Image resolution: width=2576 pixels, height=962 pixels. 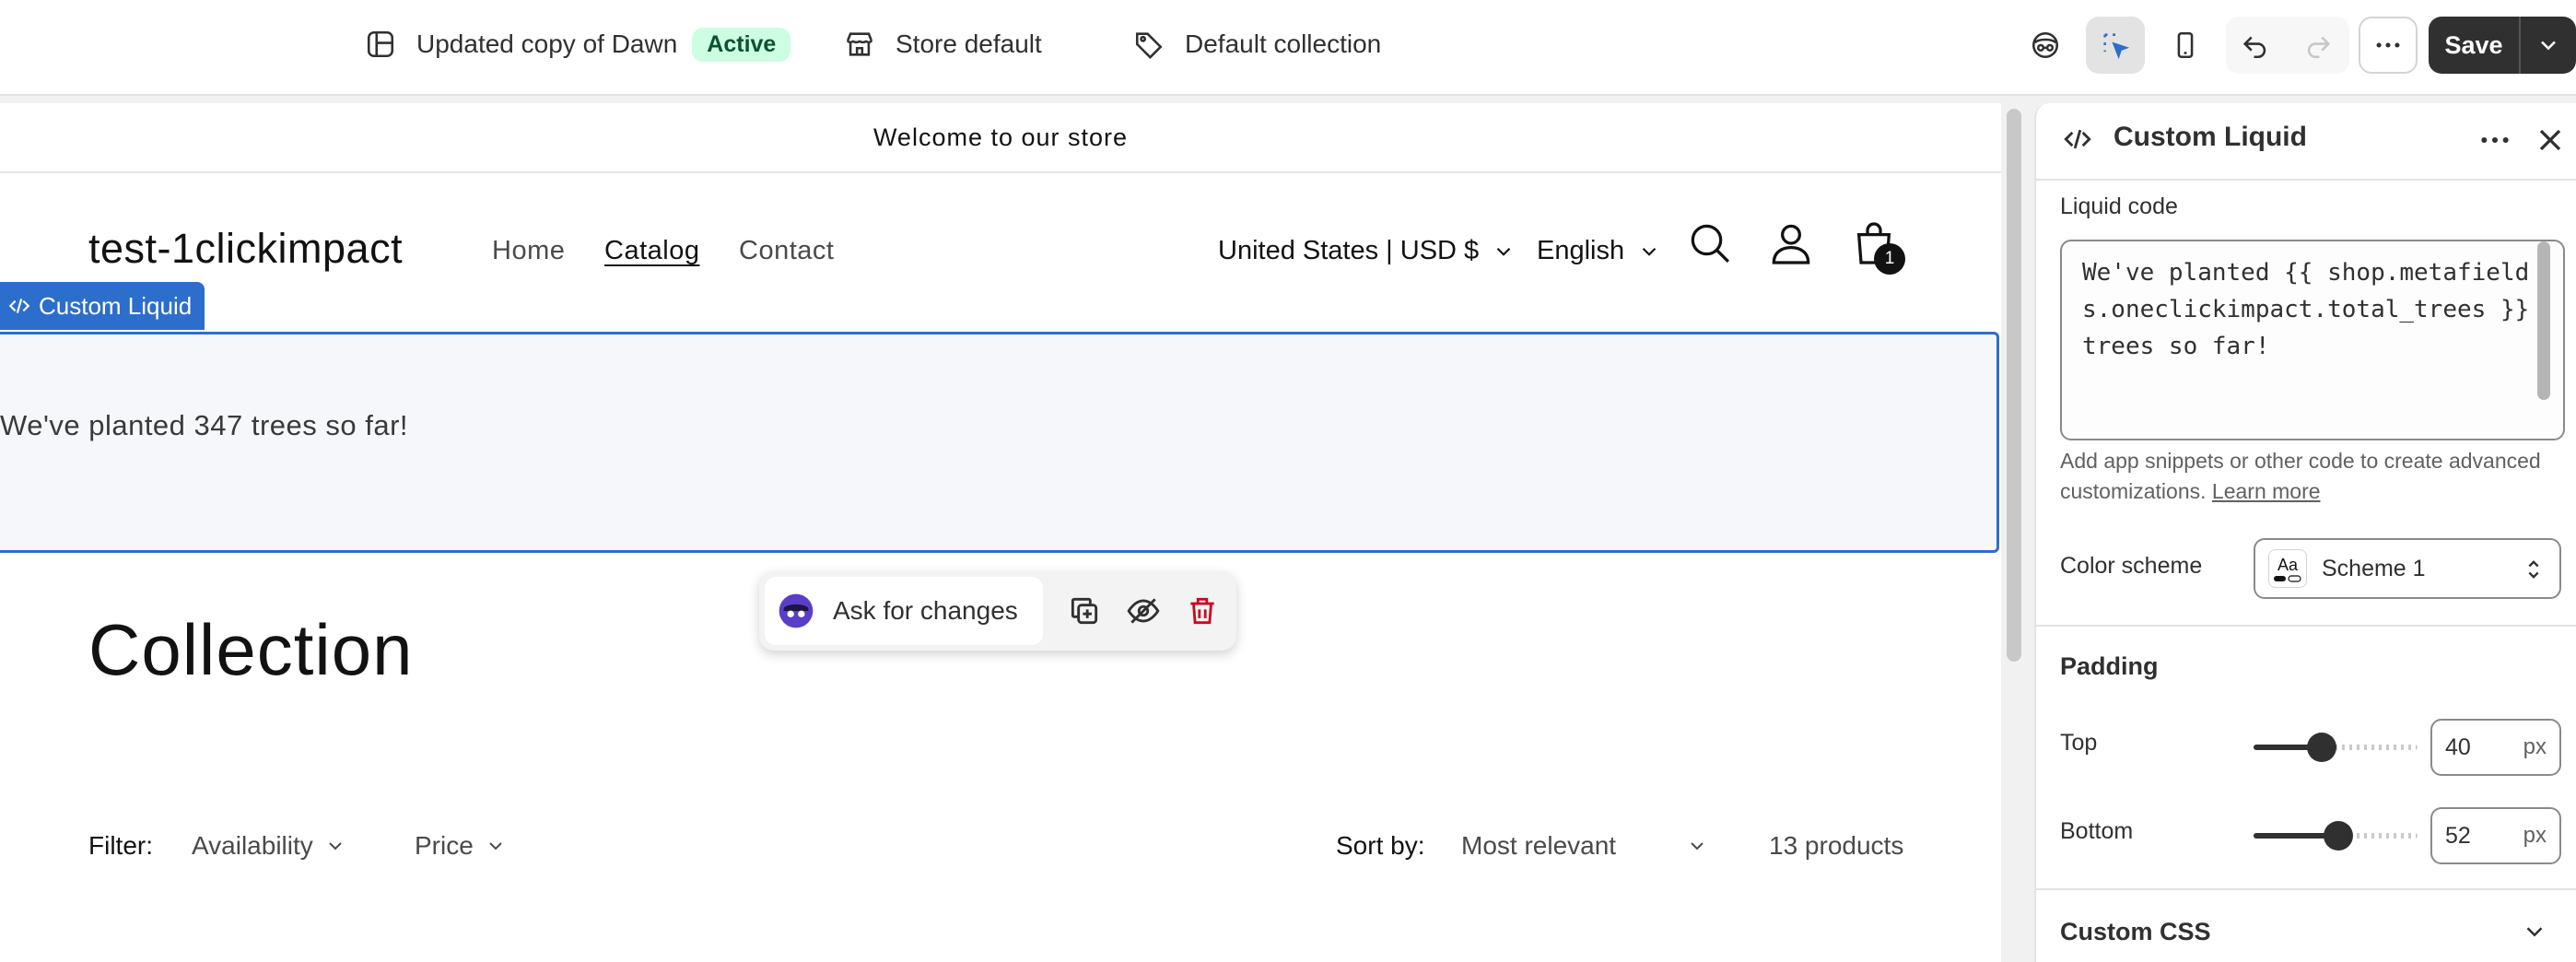 What do you see at coordinates (1791, 243) in the screenshot?
I see `account-icon` at bounding box center [1791, 243].